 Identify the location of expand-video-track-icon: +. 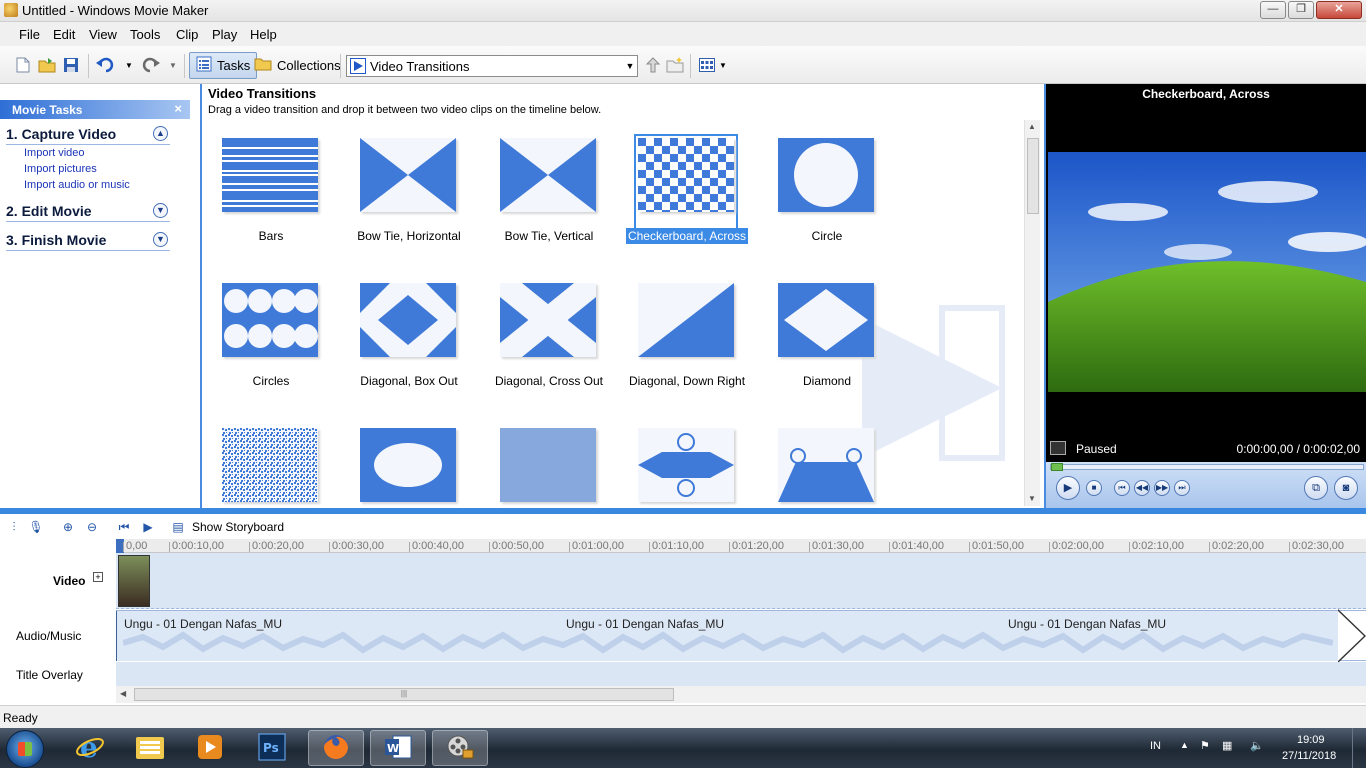
(98, 577).